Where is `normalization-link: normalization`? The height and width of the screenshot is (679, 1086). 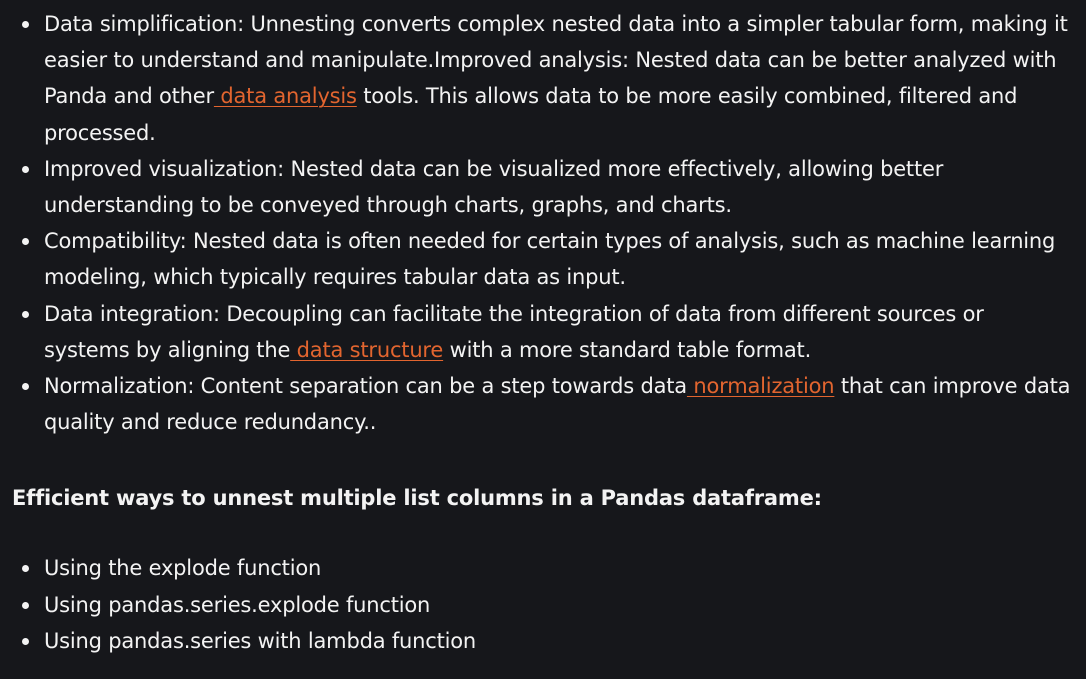 normalization-link: normalization is located at coordinates (760, 386).